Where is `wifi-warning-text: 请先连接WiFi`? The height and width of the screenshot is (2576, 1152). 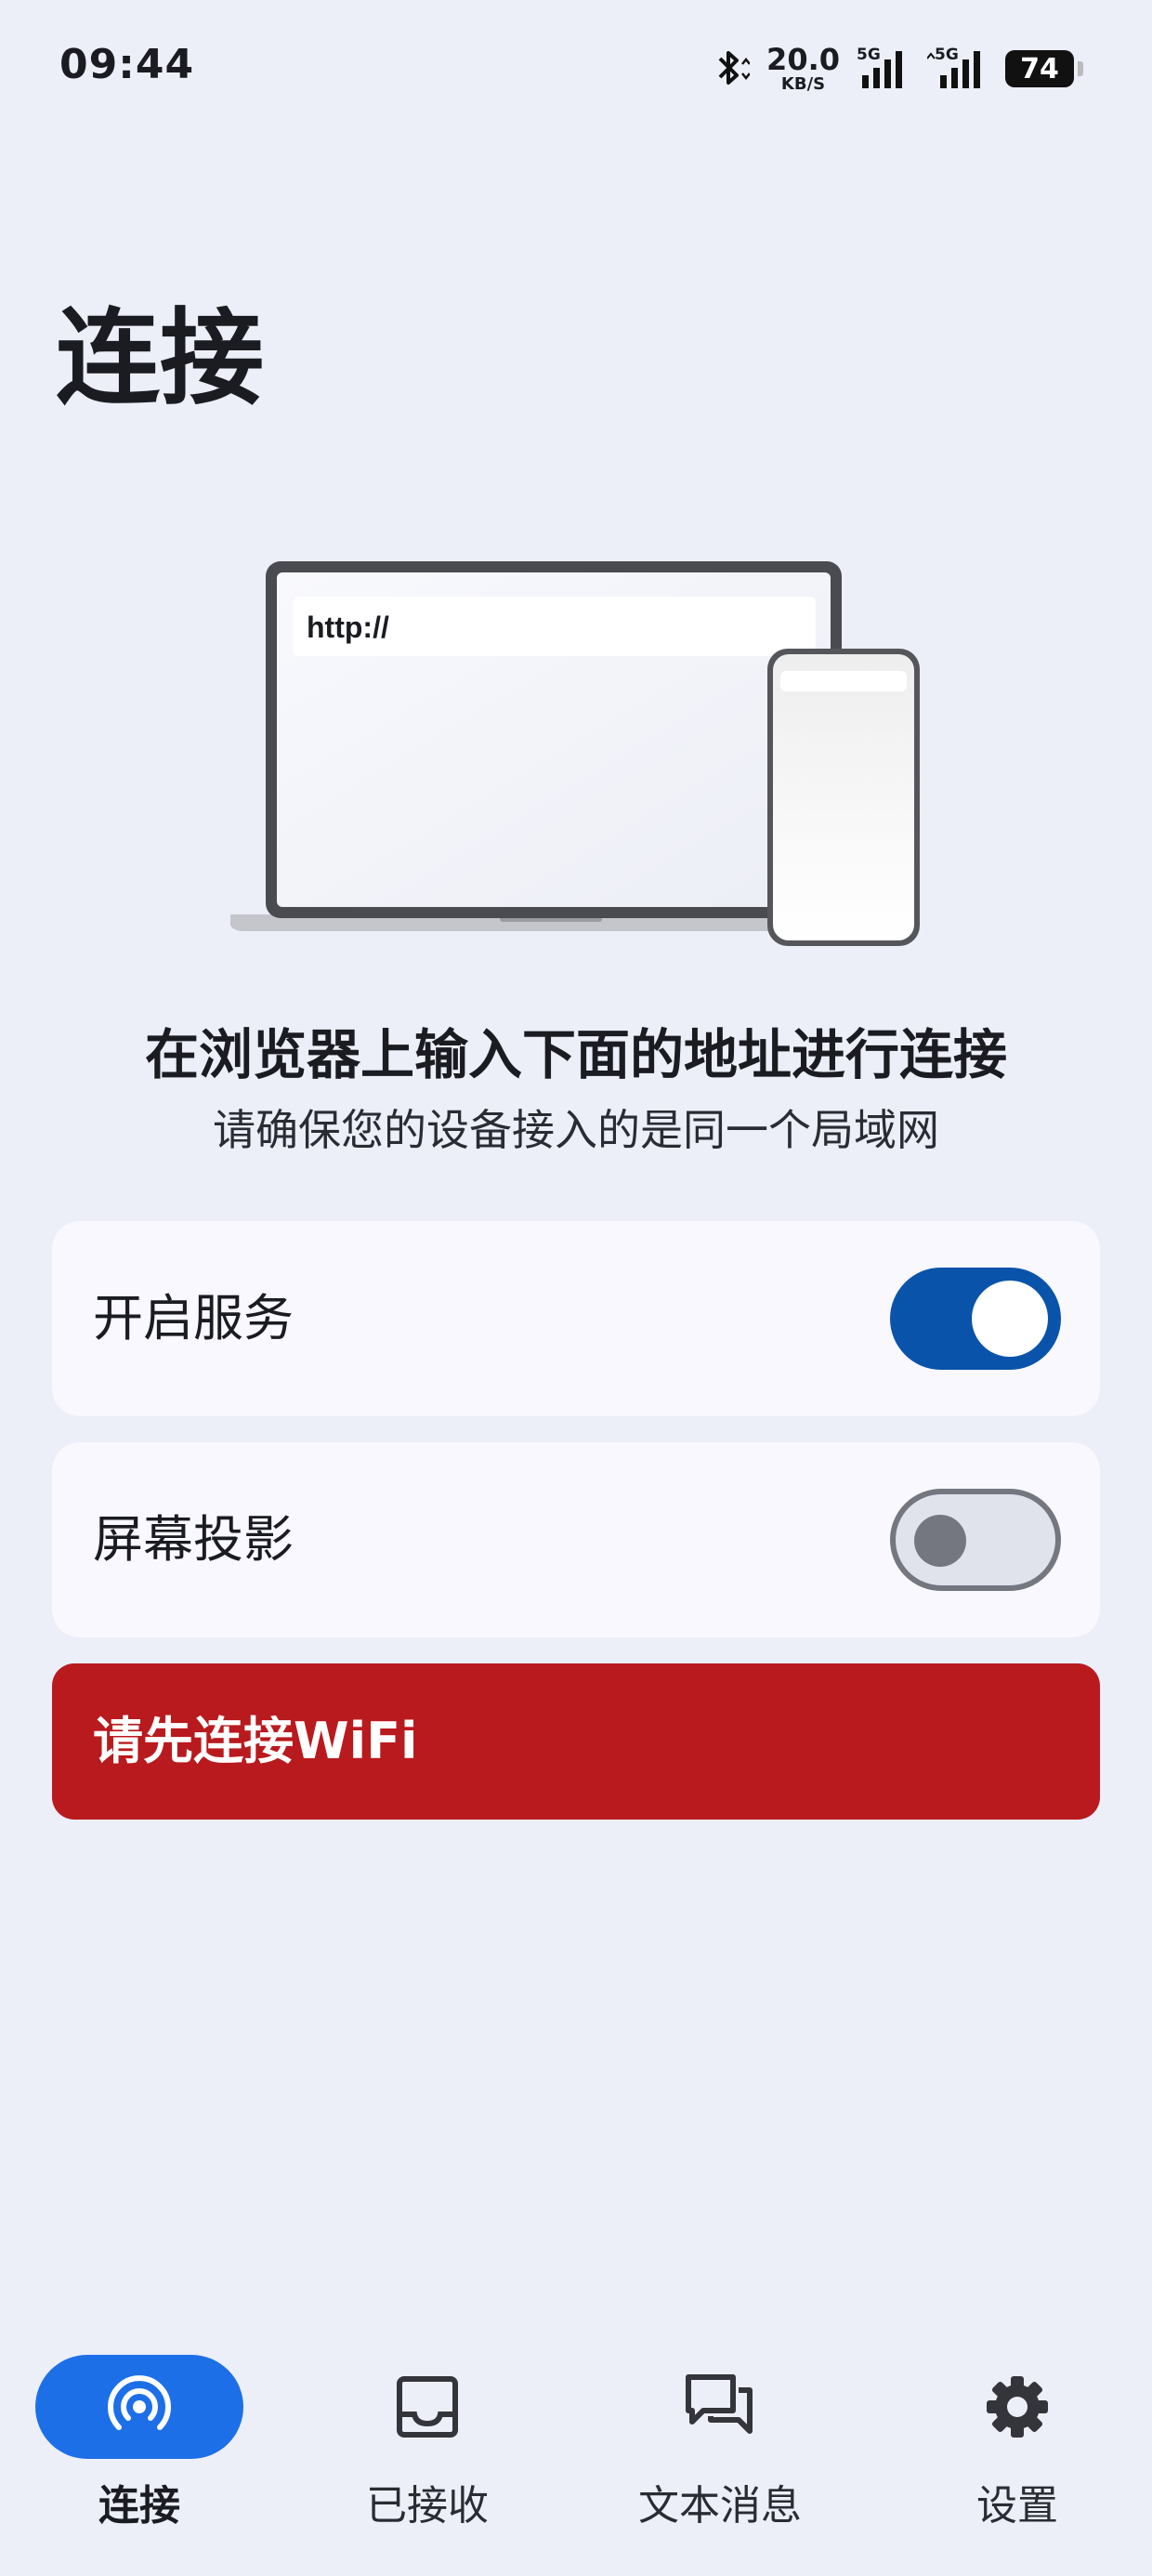
wifi-warning-text: 请先连接WiFi is located at coordinates (255, 1741).